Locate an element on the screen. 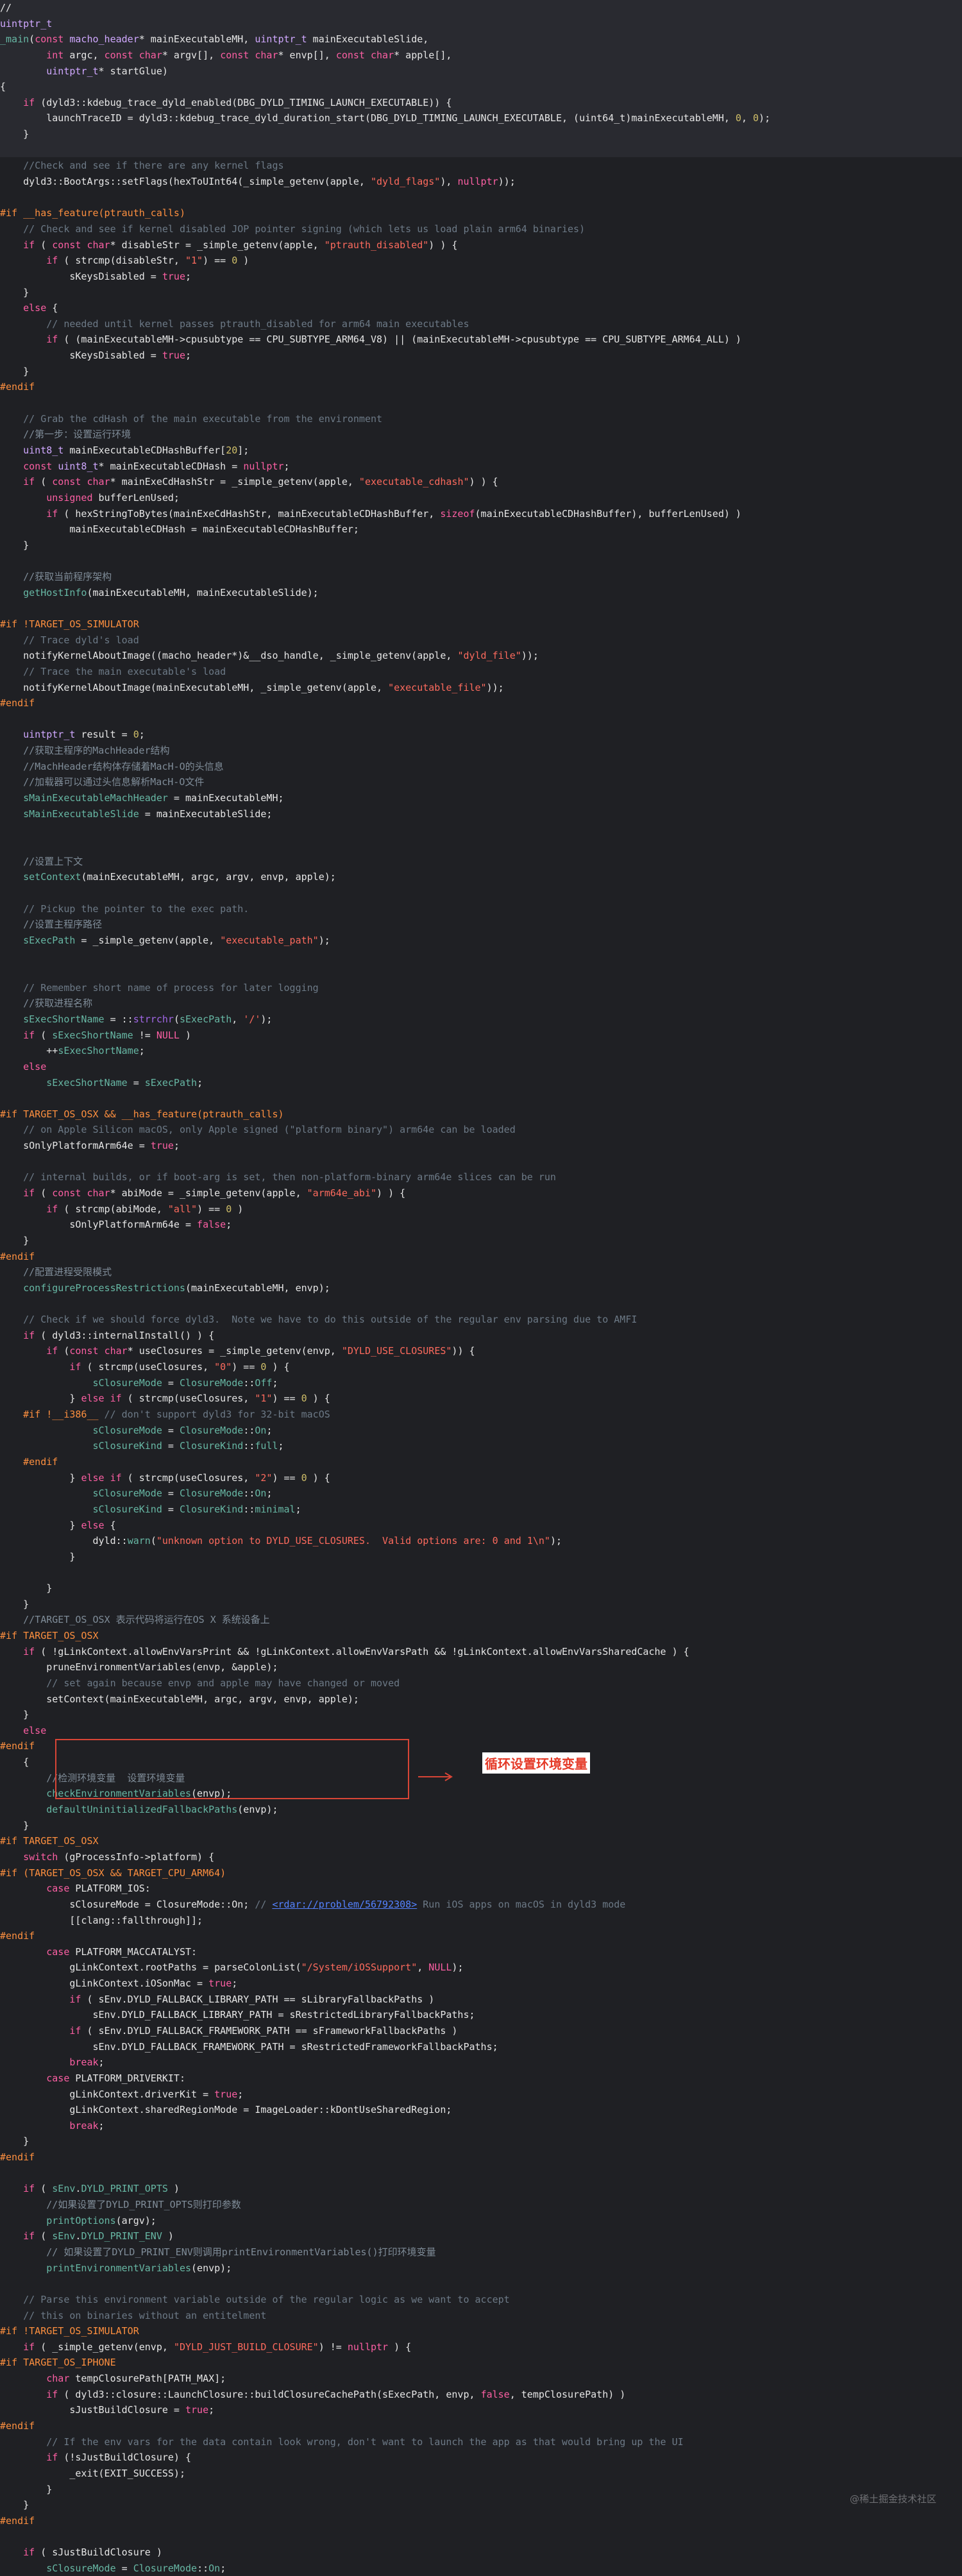 The image size is (962, 2576). highlight-box is located at coordinates (232, 1769).